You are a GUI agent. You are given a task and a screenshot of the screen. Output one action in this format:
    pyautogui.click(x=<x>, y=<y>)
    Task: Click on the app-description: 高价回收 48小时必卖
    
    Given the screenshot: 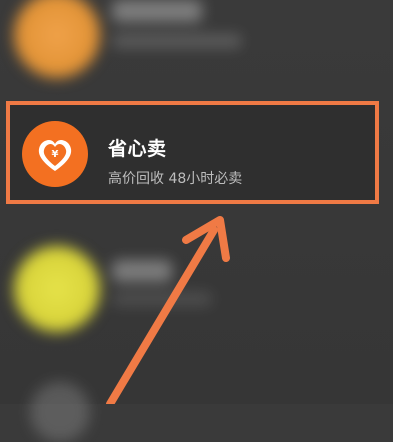 What is the action you would take?
    pyautogui.click(x=175, y=179)
    